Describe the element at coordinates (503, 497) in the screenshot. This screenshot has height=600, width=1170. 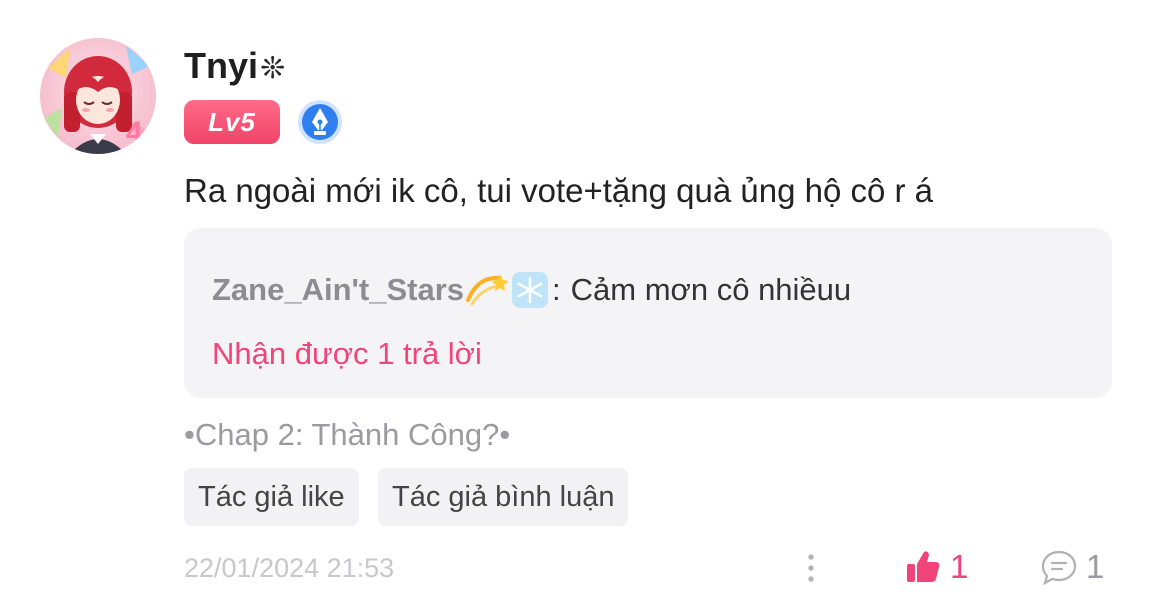
I see `tag-author-replied: Tác giả bình luận` at that location.